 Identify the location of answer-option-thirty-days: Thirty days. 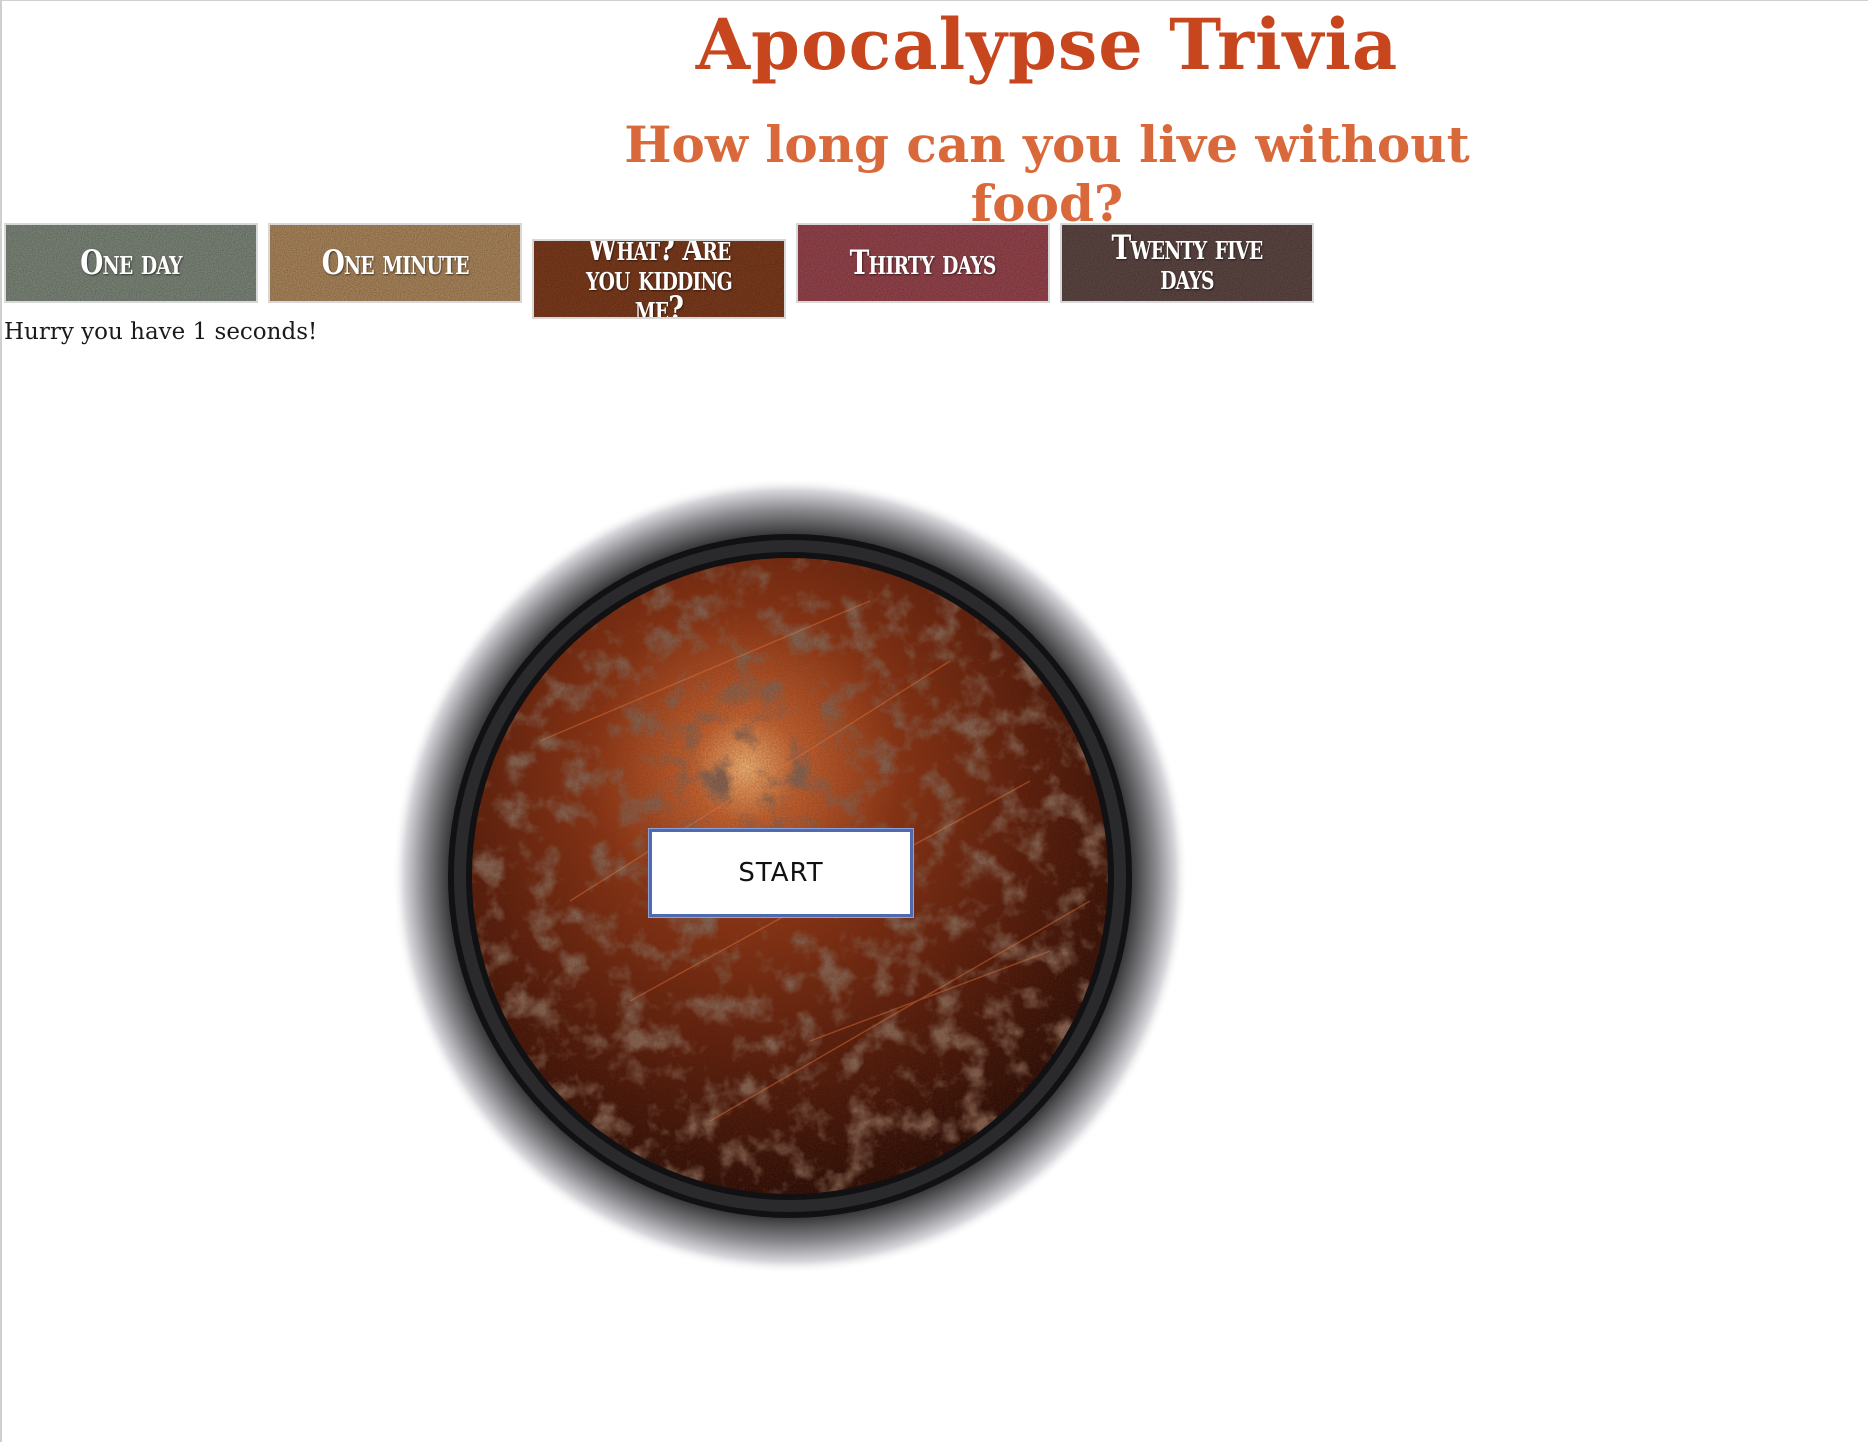
(923, 263).